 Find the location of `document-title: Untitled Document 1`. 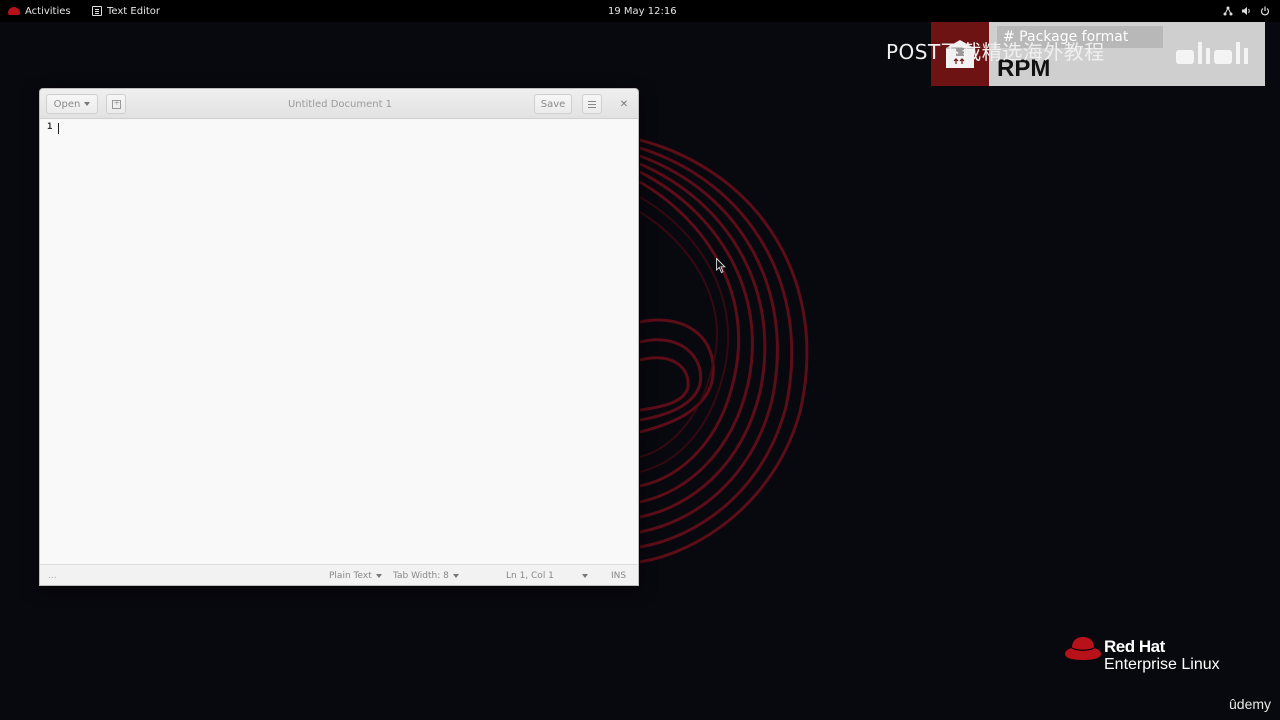

document-title: Untitled Document 1 is located at coordinates (340, 104).